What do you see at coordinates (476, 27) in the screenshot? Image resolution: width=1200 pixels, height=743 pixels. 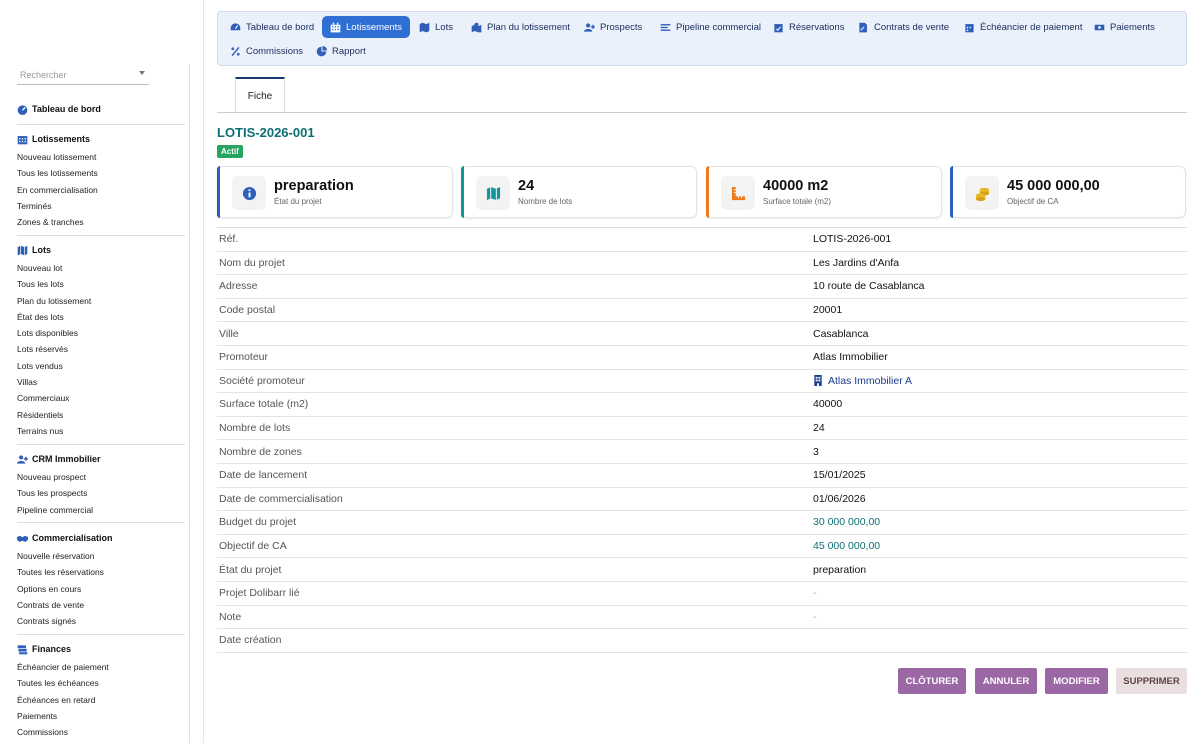 I see `map-marked-icon` at bounding box center [476, 27].